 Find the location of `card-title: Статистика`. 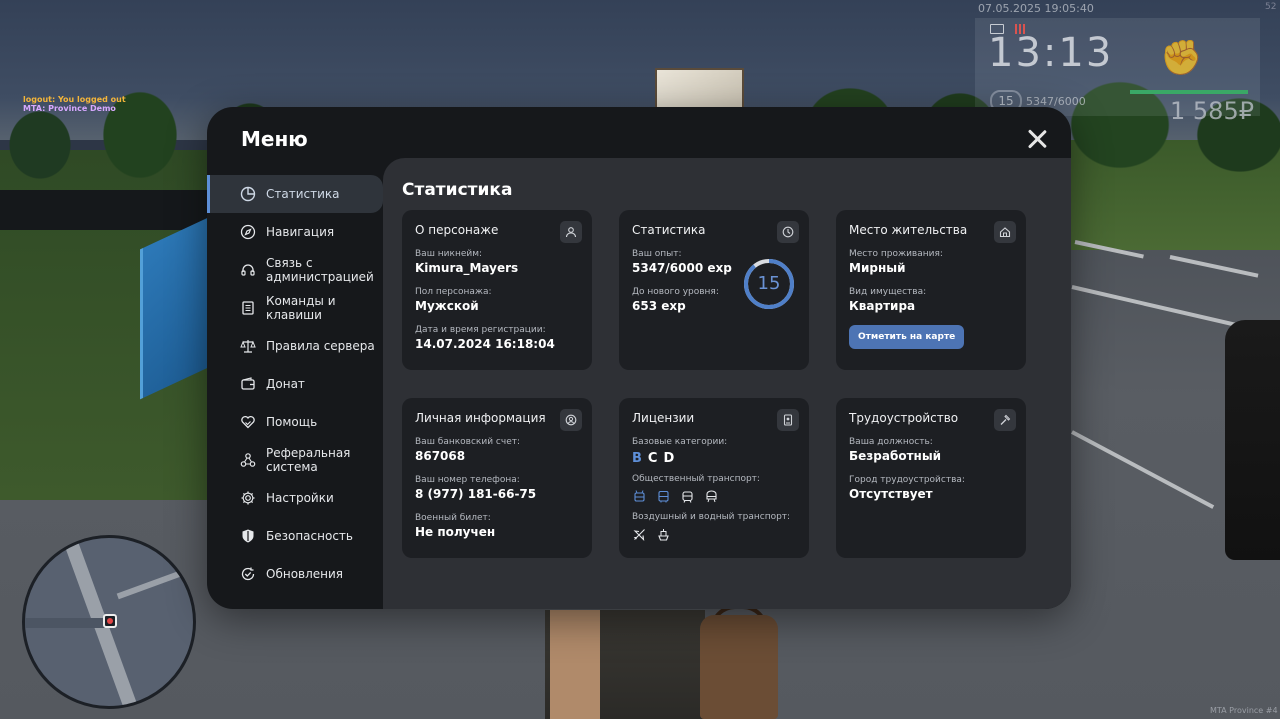

card-title: Статистика is located at coordinates (669, 230).